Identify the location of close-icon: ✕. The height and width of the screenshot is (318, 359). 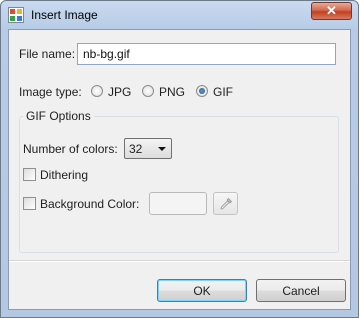
(331, 10).